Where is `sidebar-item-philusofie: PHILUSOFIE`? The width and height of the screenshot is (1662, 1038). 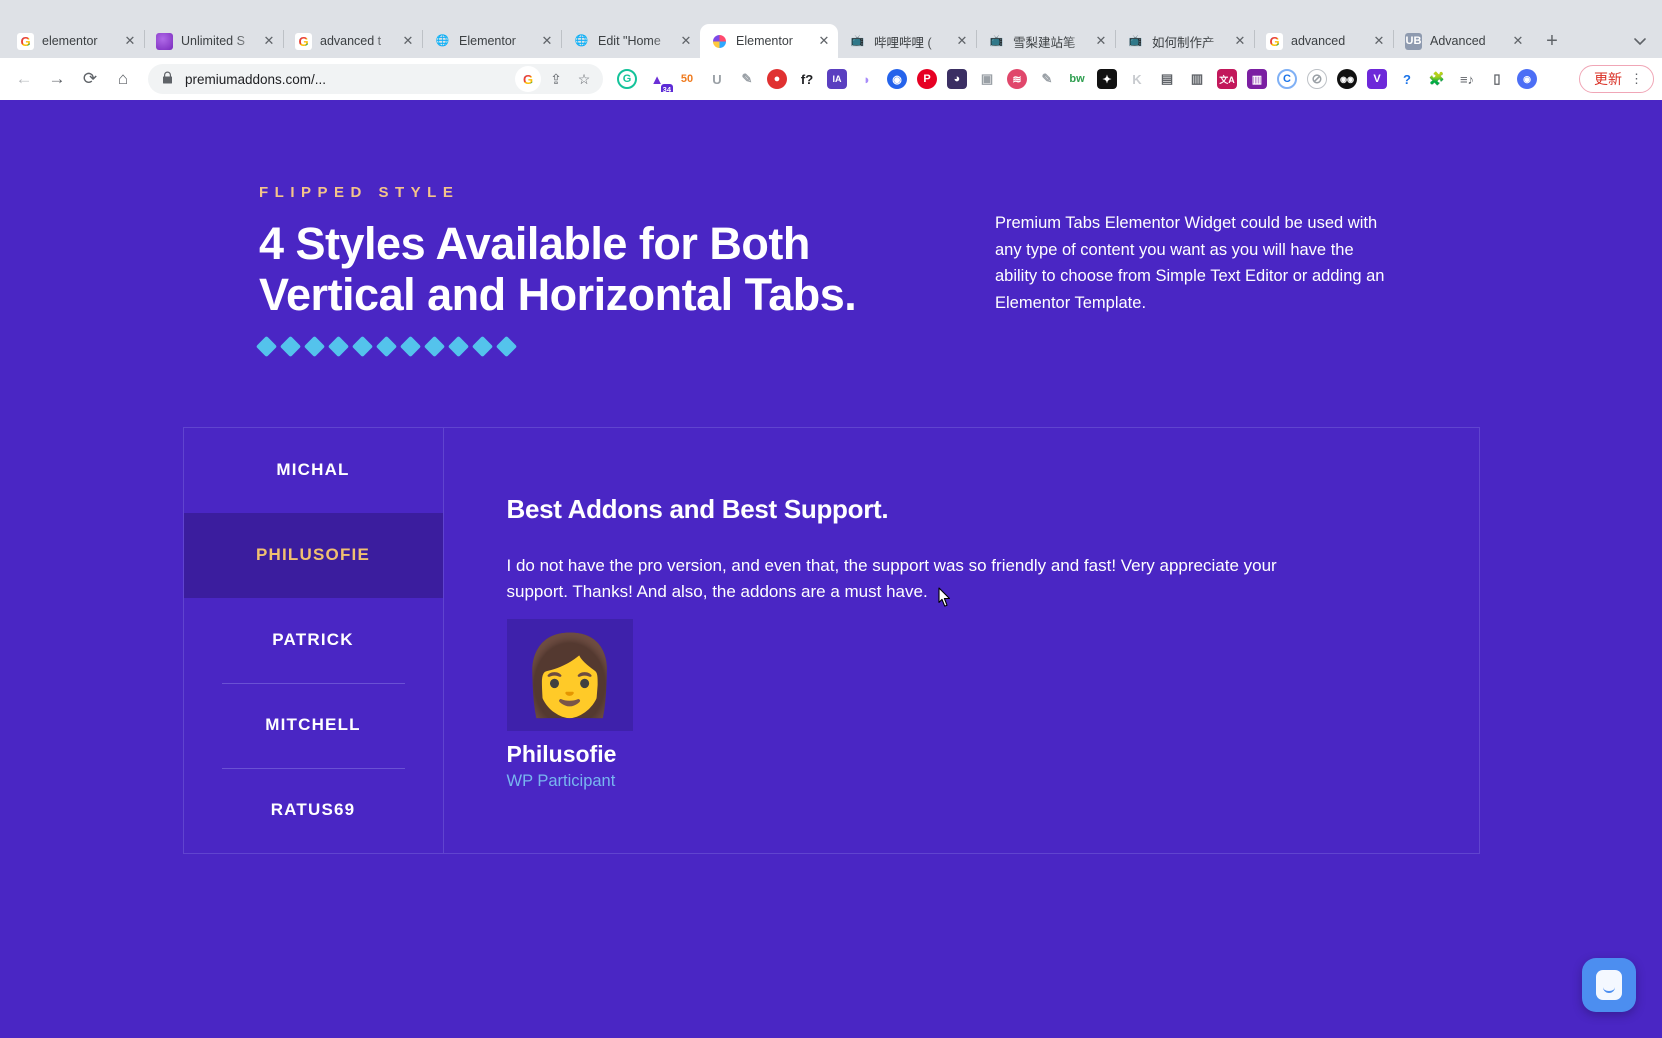 sidebar-item-philusofie: PHILUSOFIE is located at coordinates (313, 555).